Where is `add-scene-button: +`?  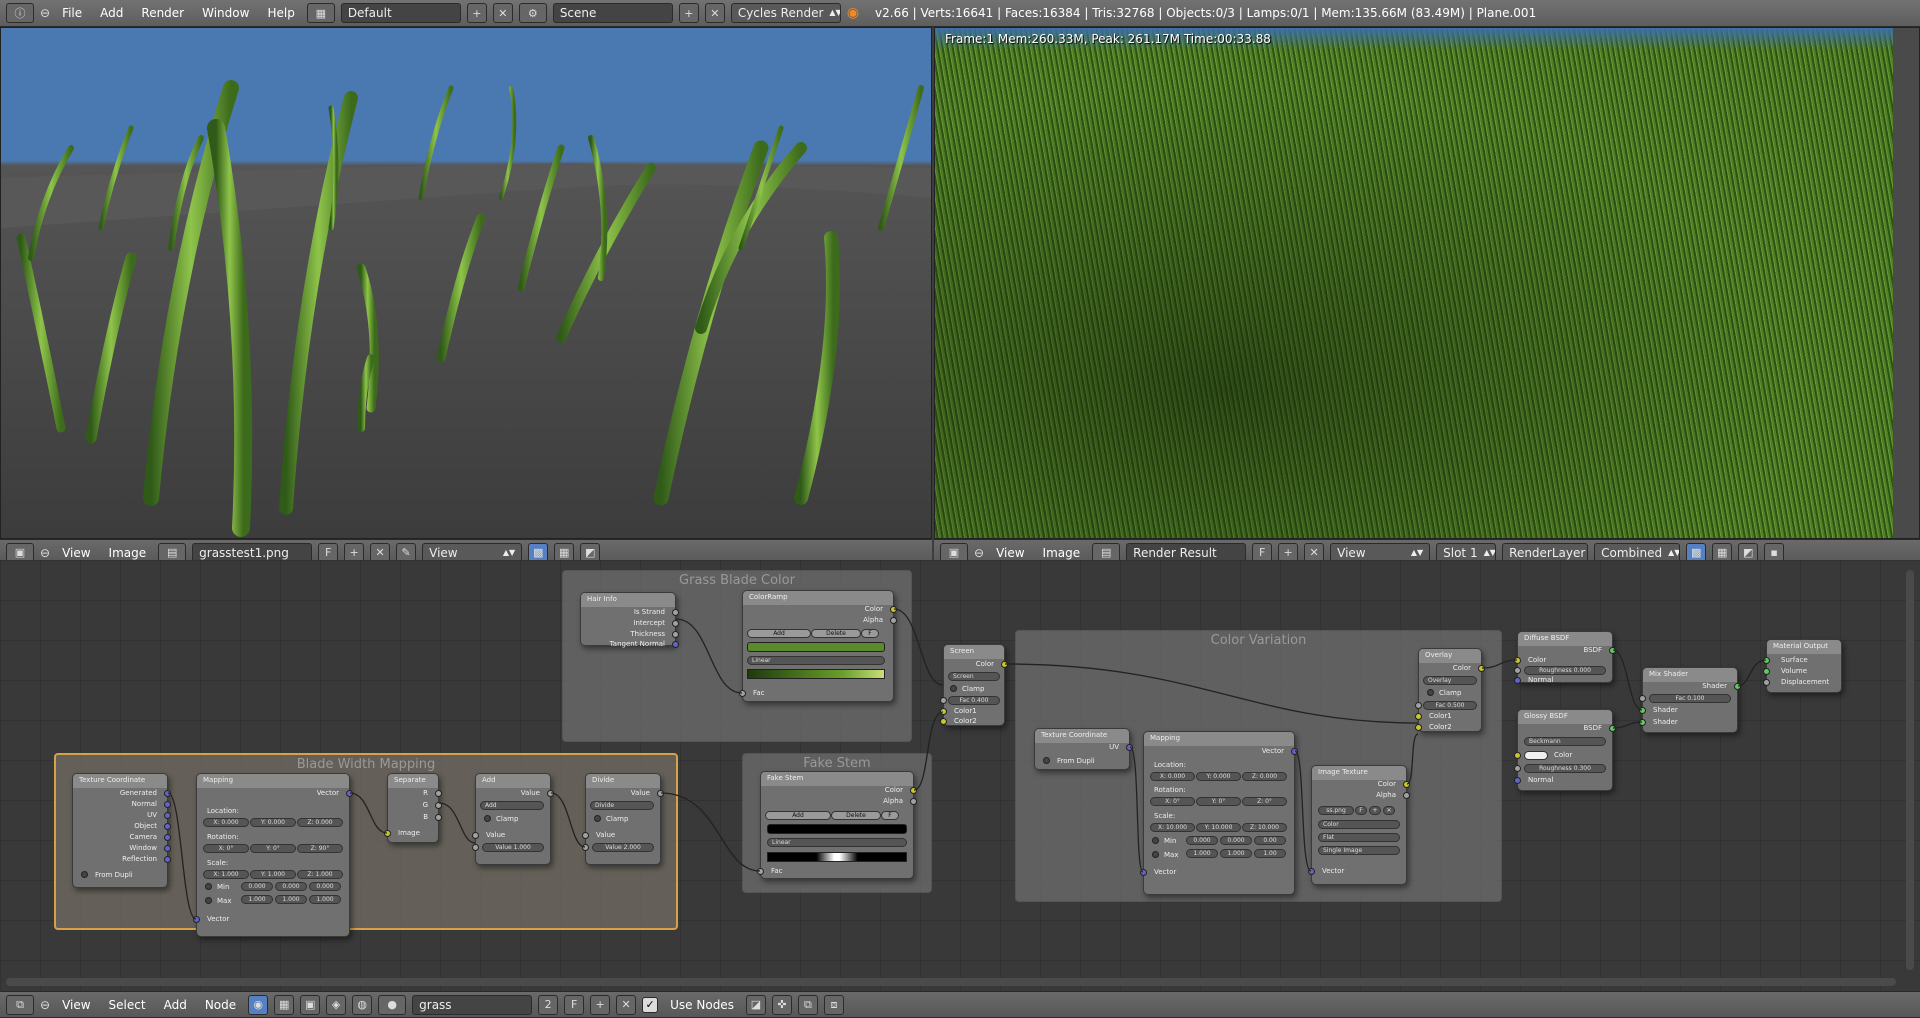 add-scene-button: + is located at coordinates (688, 13).